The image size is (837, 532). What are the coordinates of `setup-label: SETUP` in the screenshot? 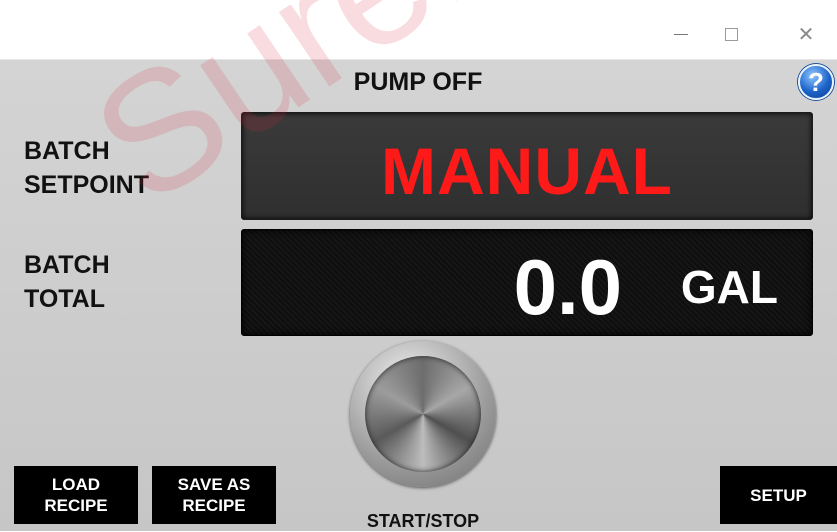 It's located at (778, 495).